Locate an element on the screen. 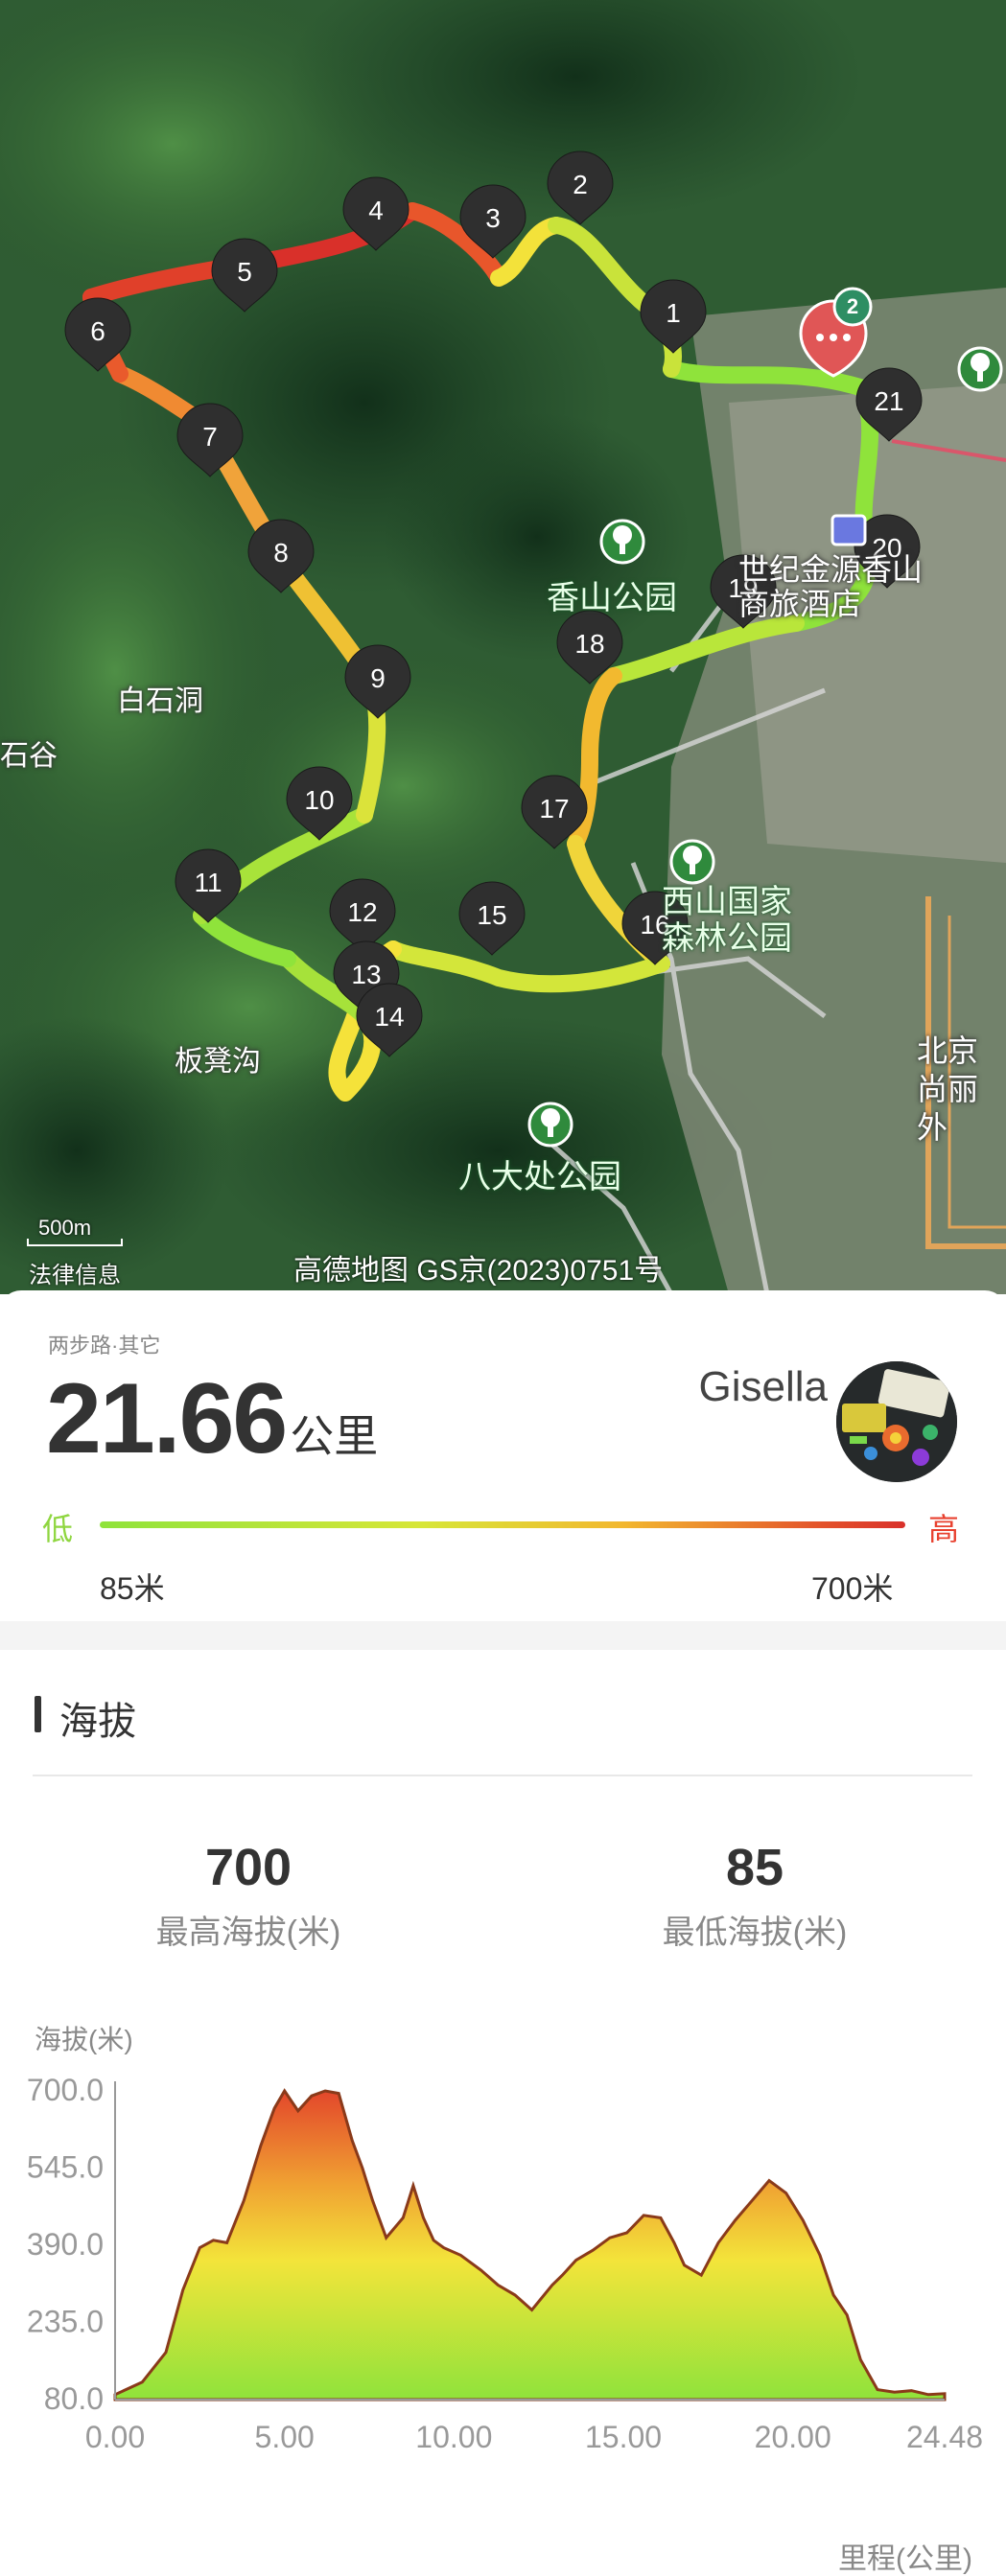  route-marker-label: 7 is located at coordinates (210, 437).